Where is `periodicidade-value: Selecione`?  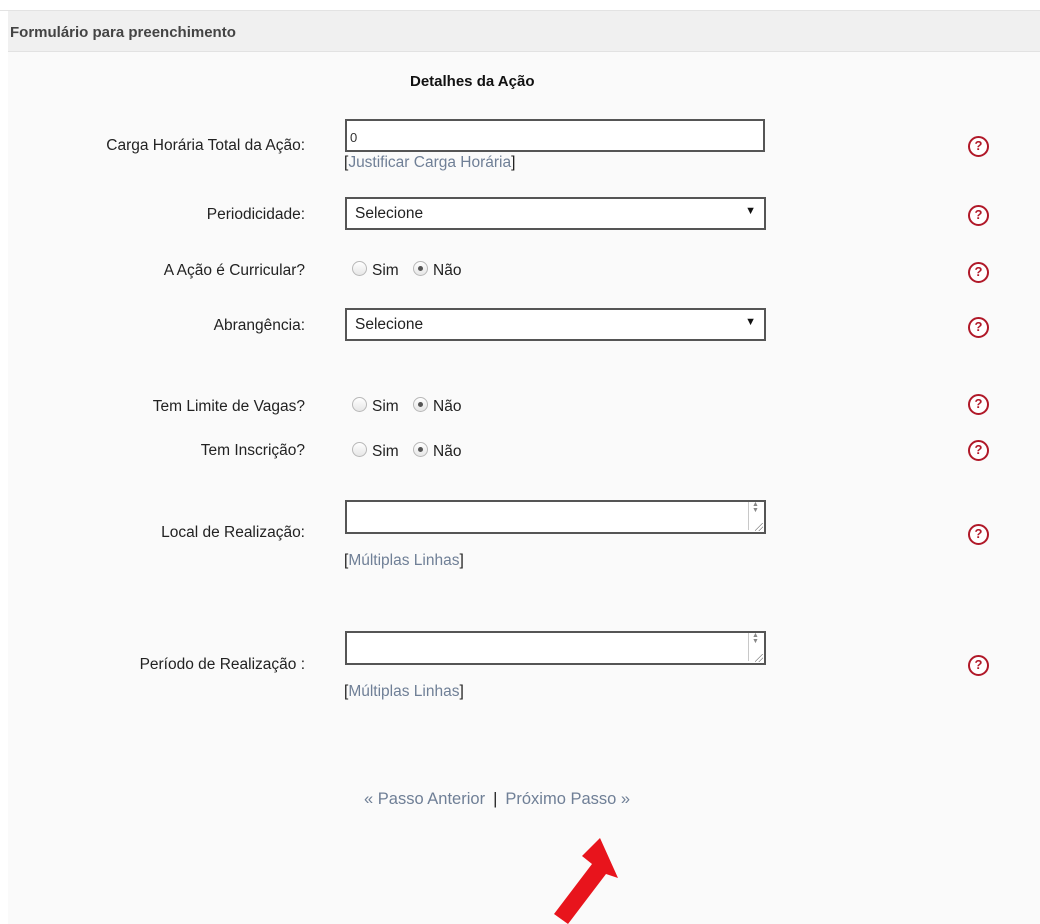
periodicidade-value: Selecione is located at coordinates (389, 213).